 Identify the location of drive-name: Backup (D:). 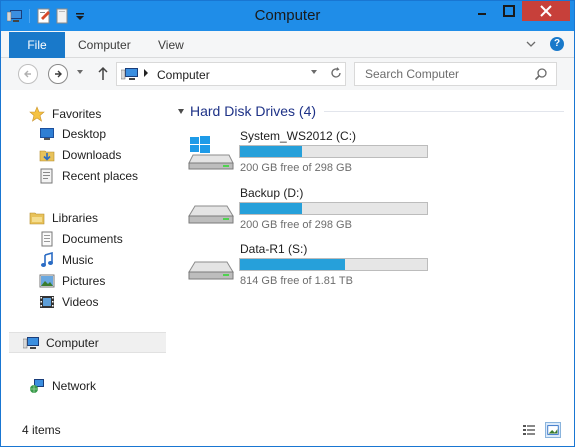
(272, 193).